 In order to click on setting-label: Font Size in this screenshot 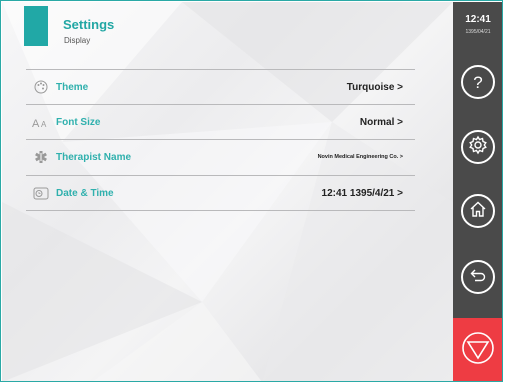, I will do `click(78, 122)`.